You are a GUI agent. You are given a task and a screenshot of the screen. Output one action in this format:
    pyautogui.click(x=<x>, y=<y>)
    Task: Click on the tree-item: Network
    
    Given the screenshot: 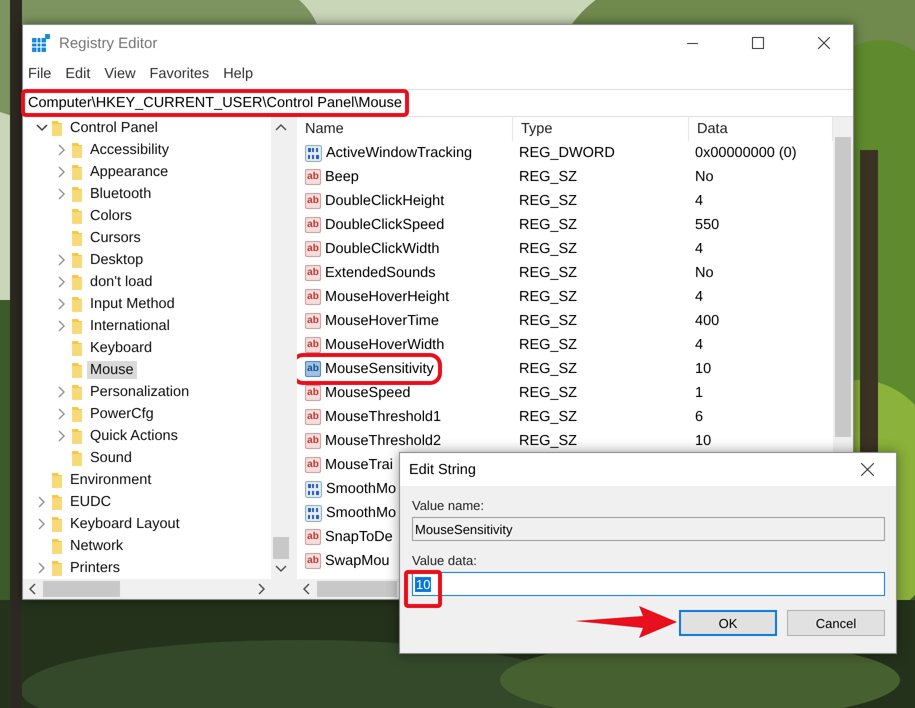 What is the action you would take?
    pyautogui.click(x=96, y=546)
    